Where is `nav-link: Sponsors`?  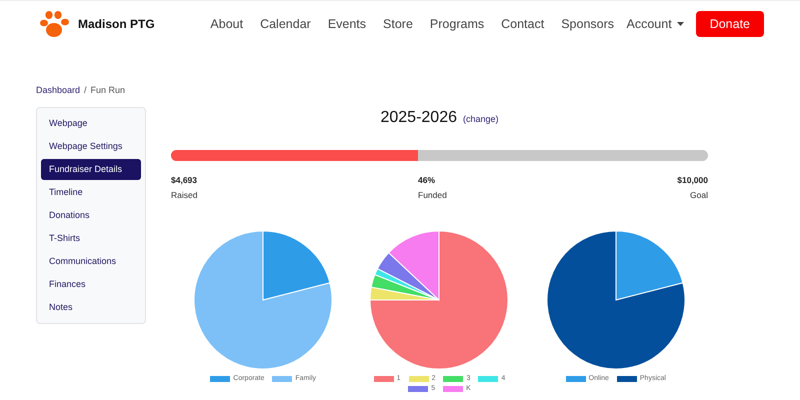 nav-link: Sponsors is located at coordinates (587, 24).